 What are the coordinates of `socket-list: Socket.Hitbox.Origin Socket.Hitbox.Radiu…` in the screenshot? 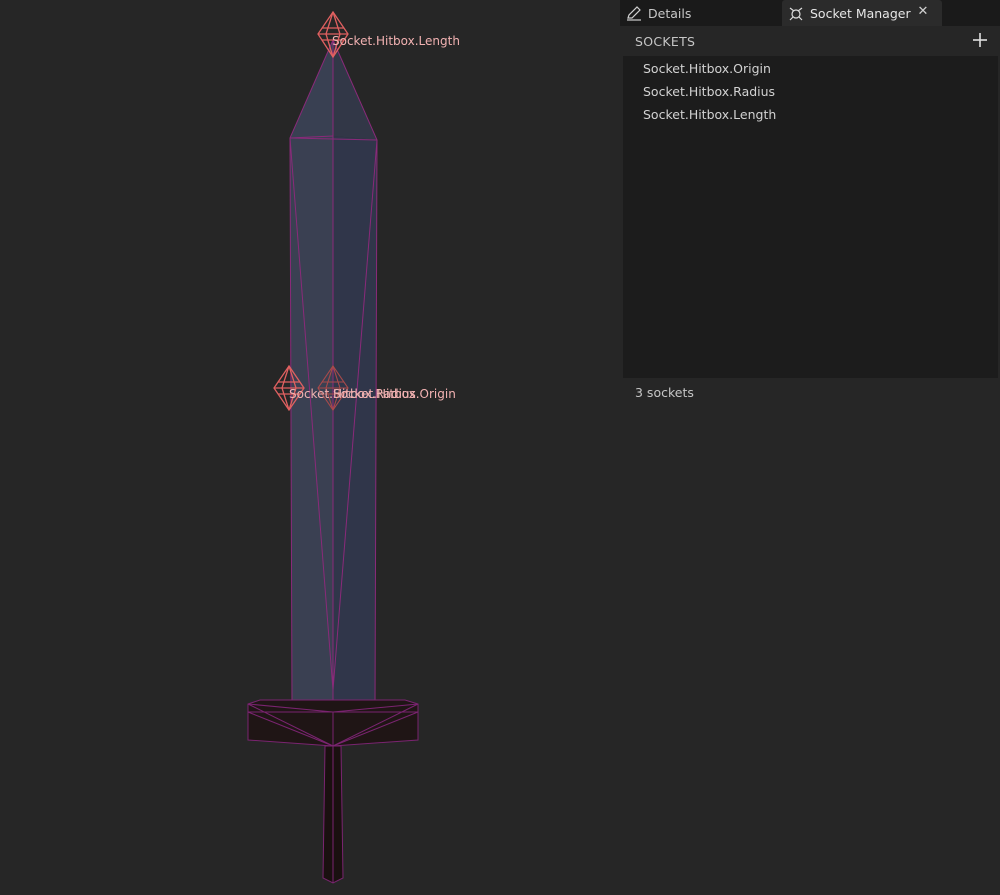 It's located at (810, 217).